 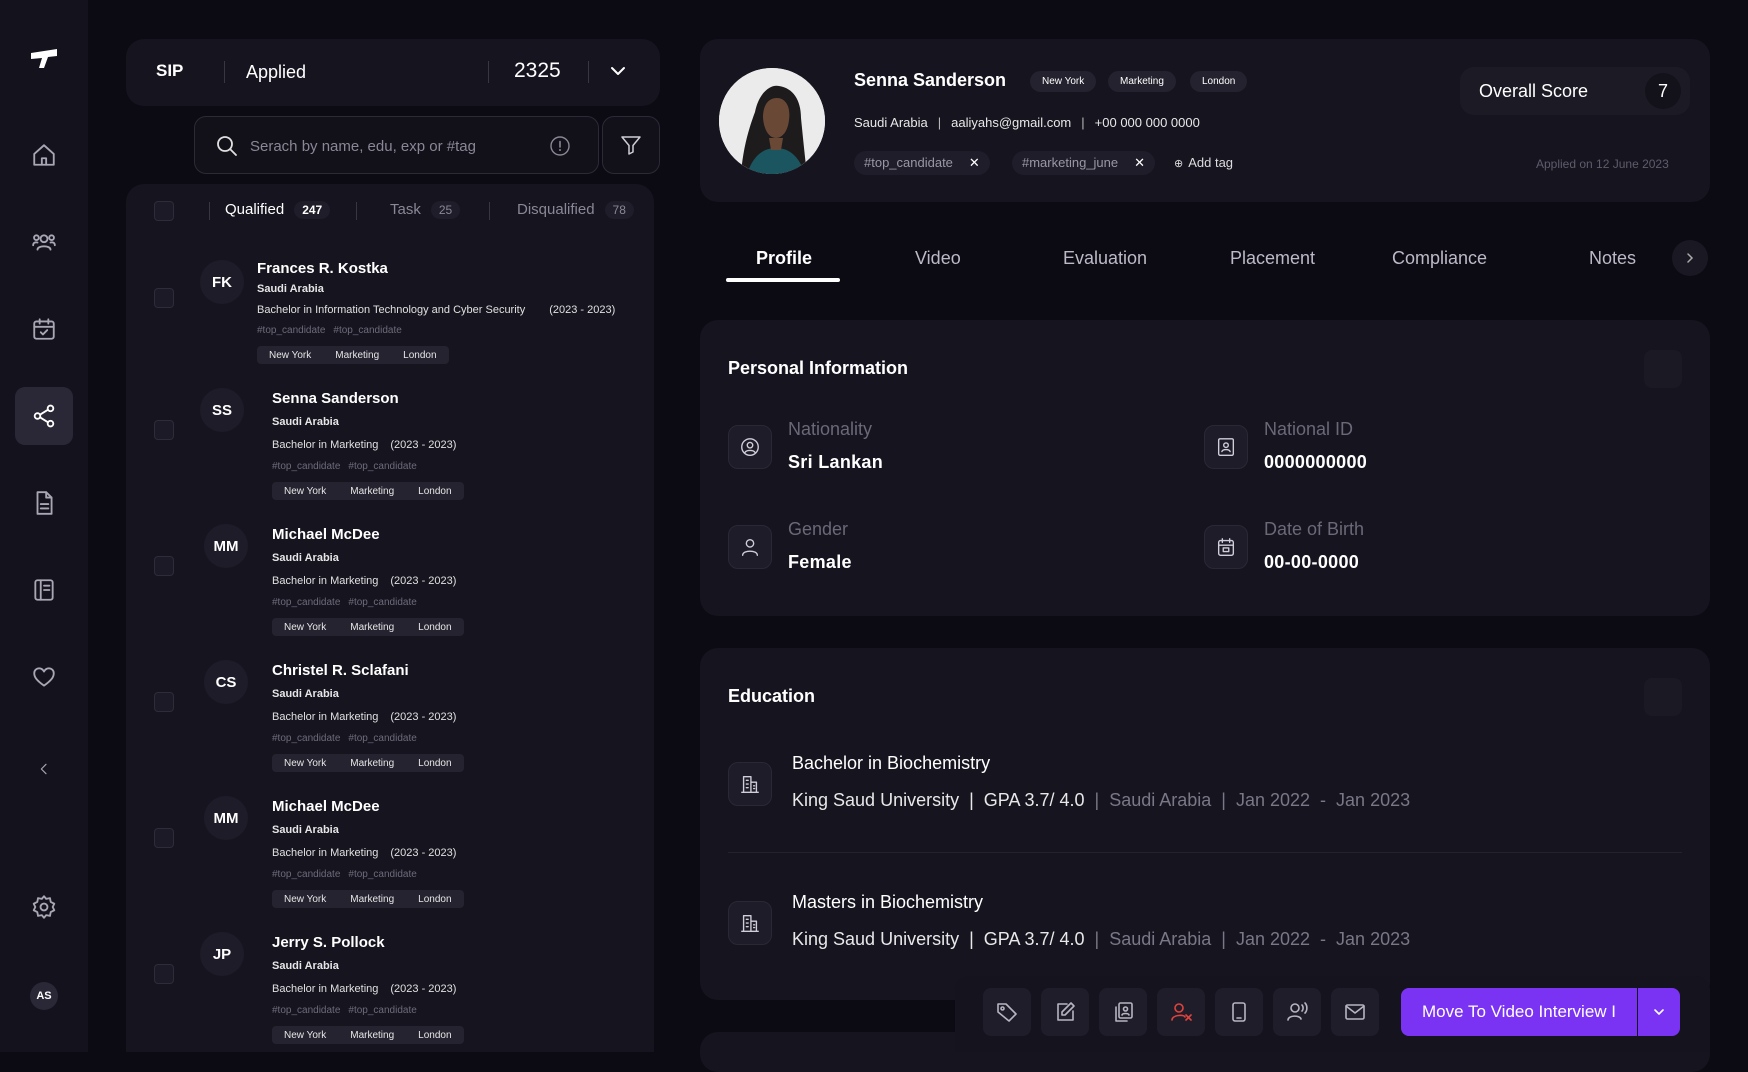 I want to click on email-button, so click(x=1355, y=1012).